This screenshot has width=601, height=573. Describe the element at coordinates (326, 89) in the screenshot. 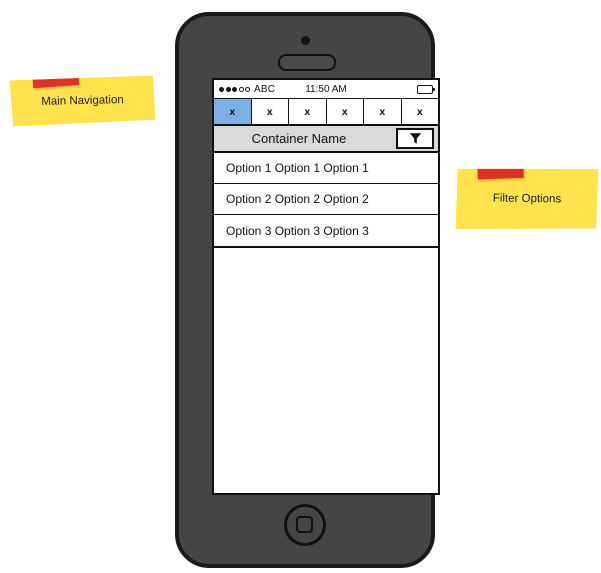

I see `status-bar: ABC 11:50 AM` at that location.